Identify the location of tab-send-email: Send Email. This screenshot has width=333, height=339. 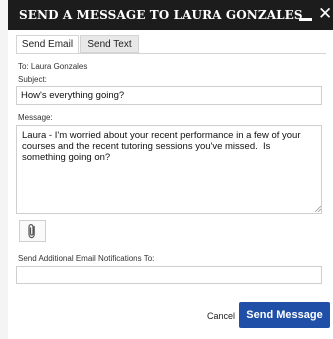
(47, 44).